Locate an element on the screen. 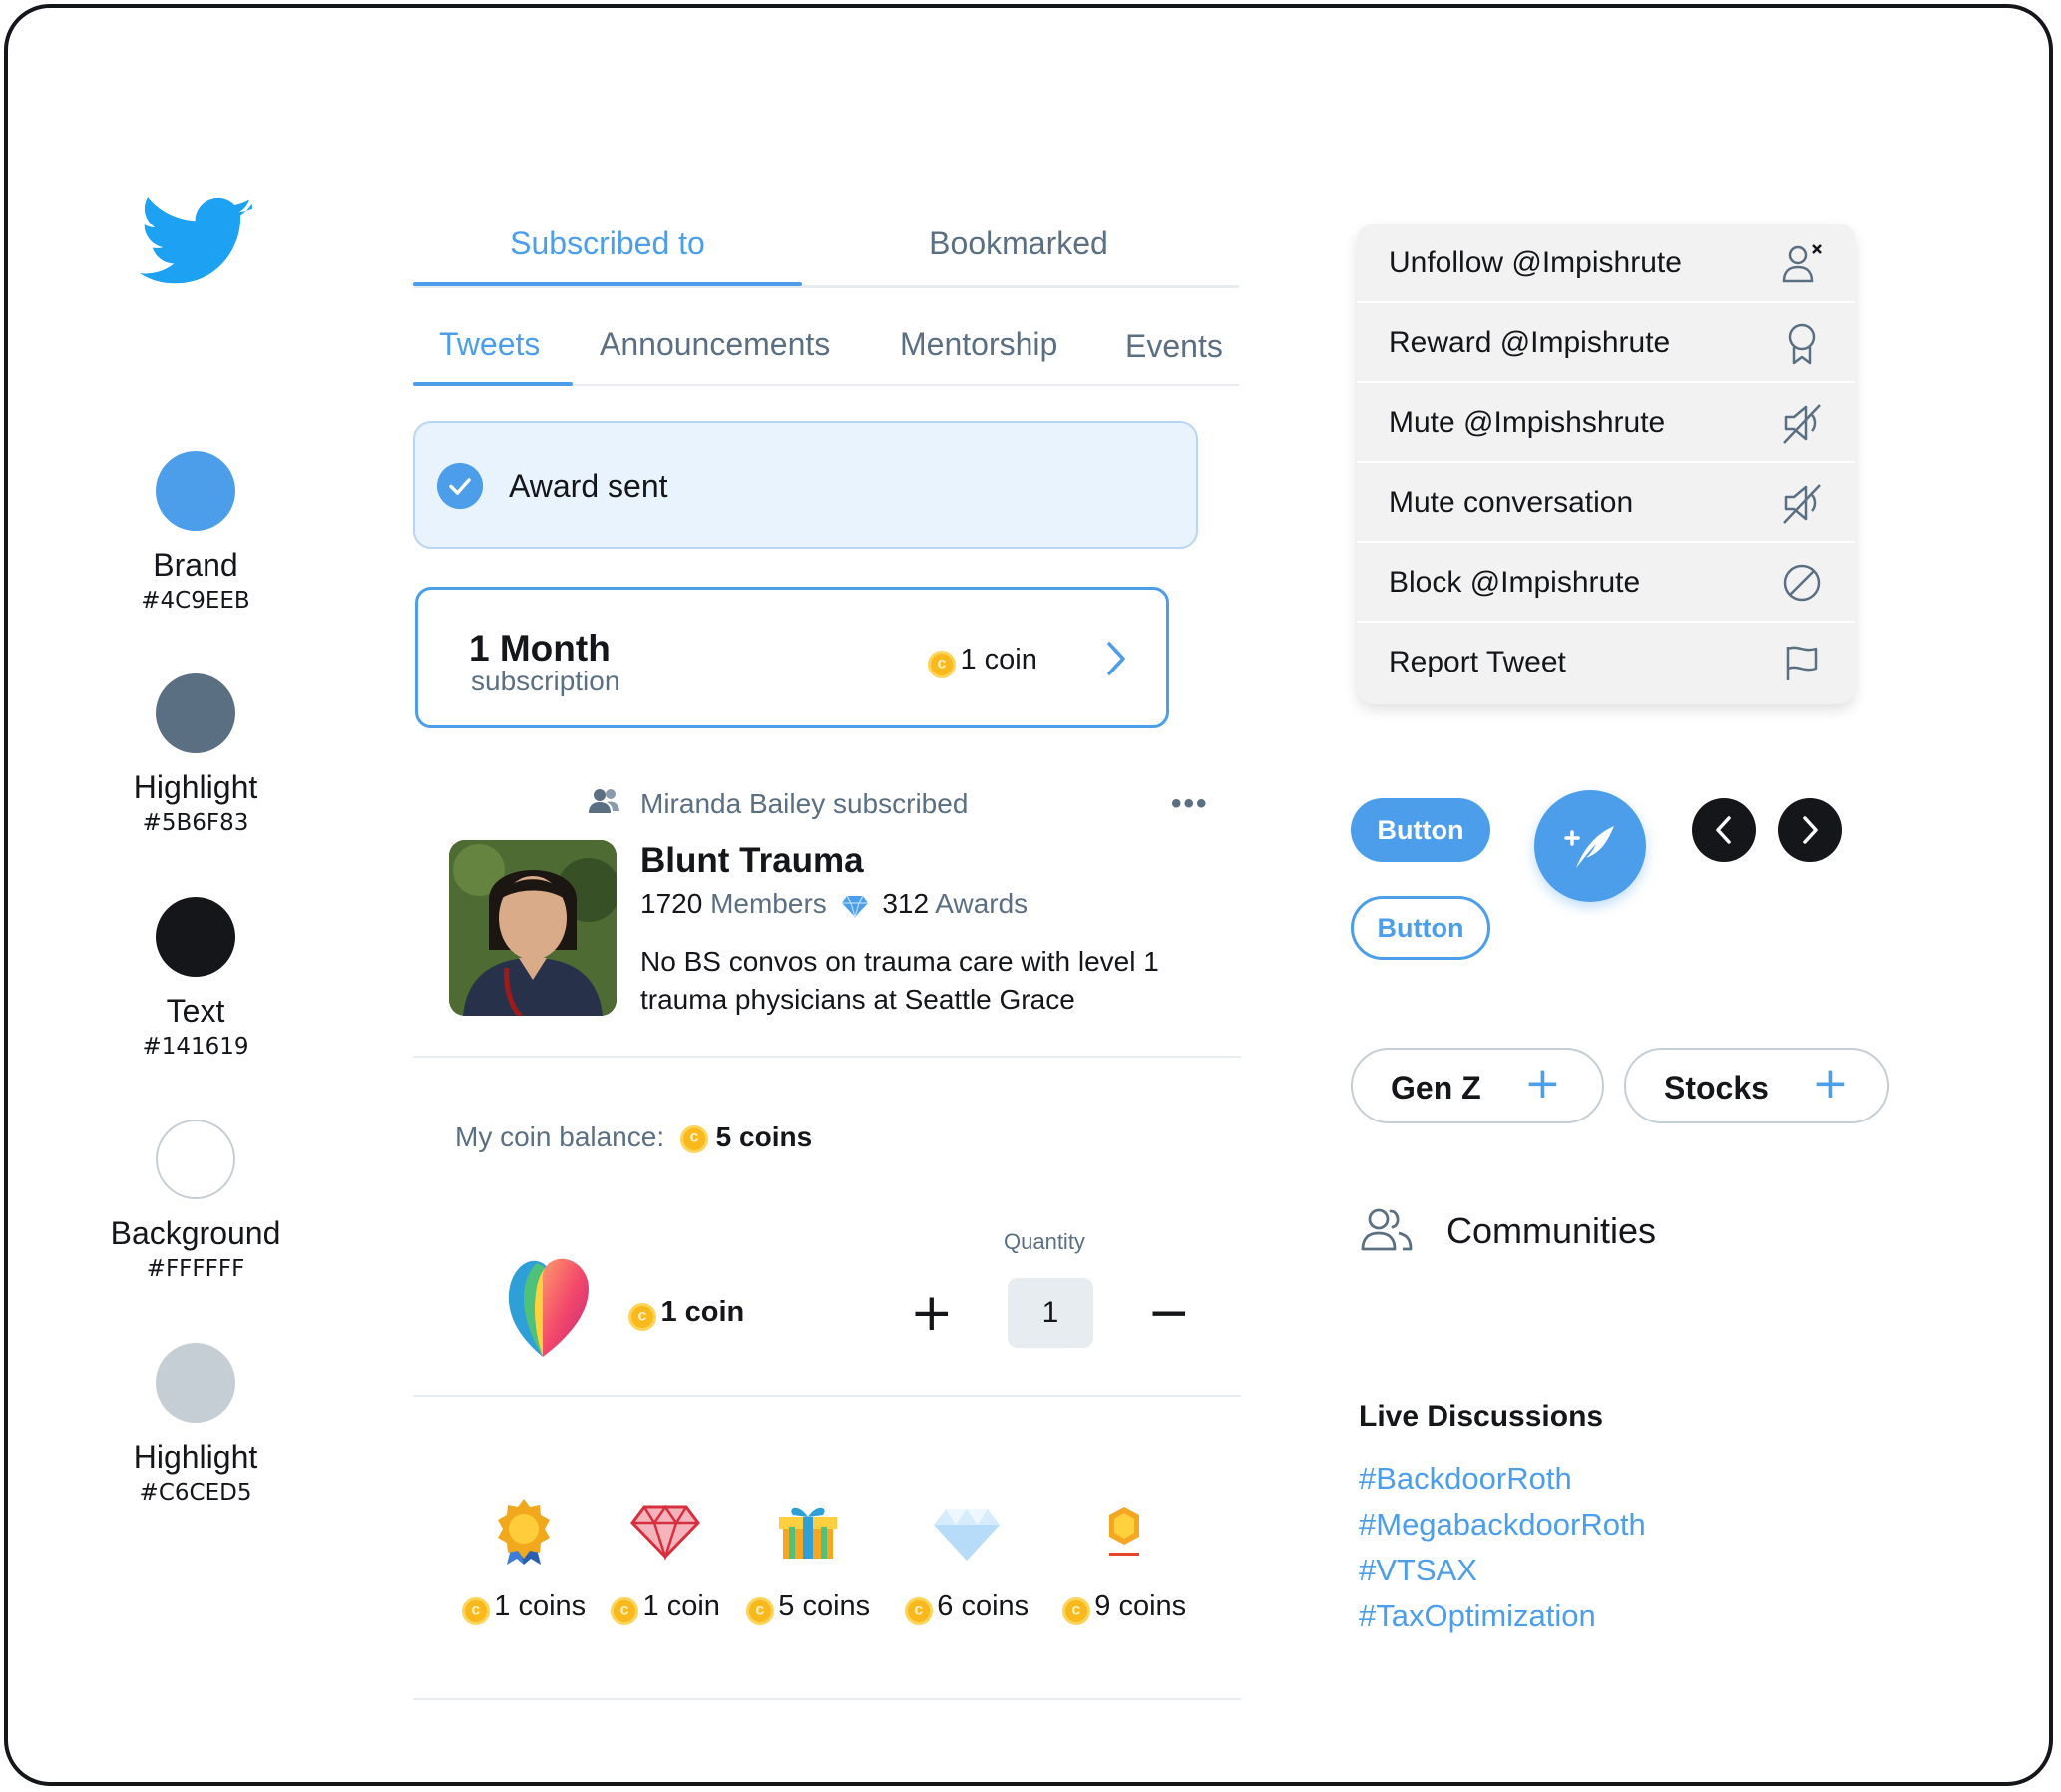 The height and width of the screenshot is (1792, 2061). menu-item-mute-conversation: Mute conversation is located at coordinates (1606, 503).